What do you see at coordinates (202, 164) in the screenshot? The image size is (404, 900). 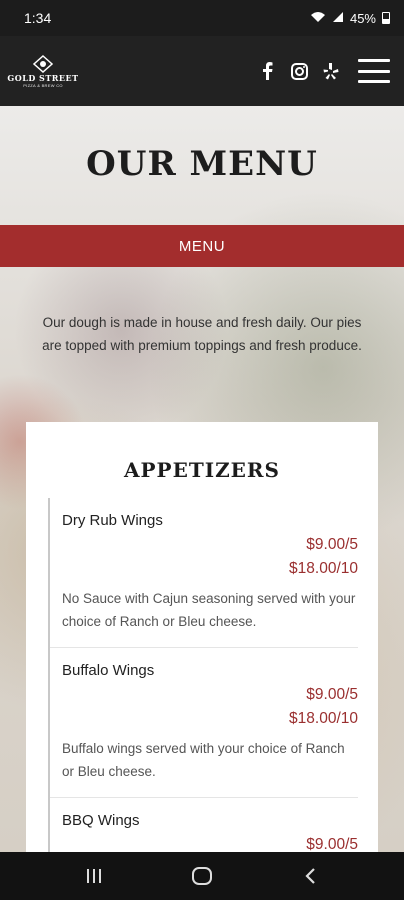 I see `page-title: OUR MENU` at bounding box center [202, 164].